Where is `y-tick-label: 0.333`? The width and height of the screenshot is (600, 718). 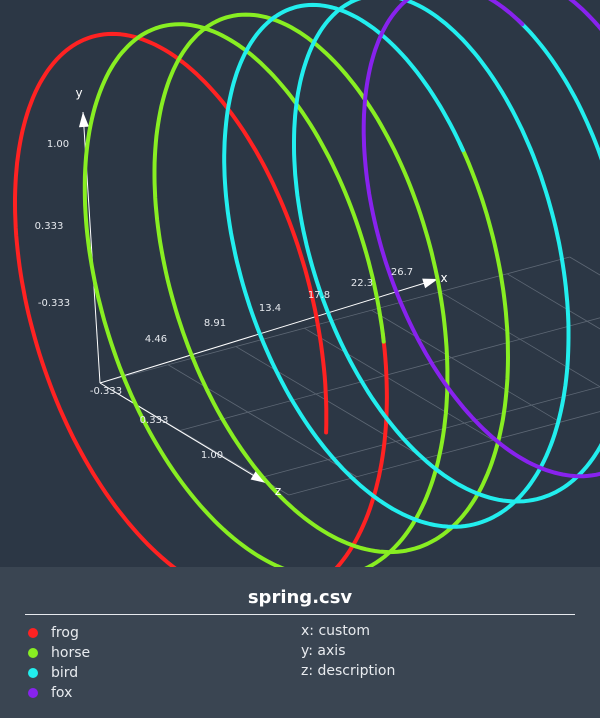 y-tick-label: 0.333 is located at coordinates (49, 226).